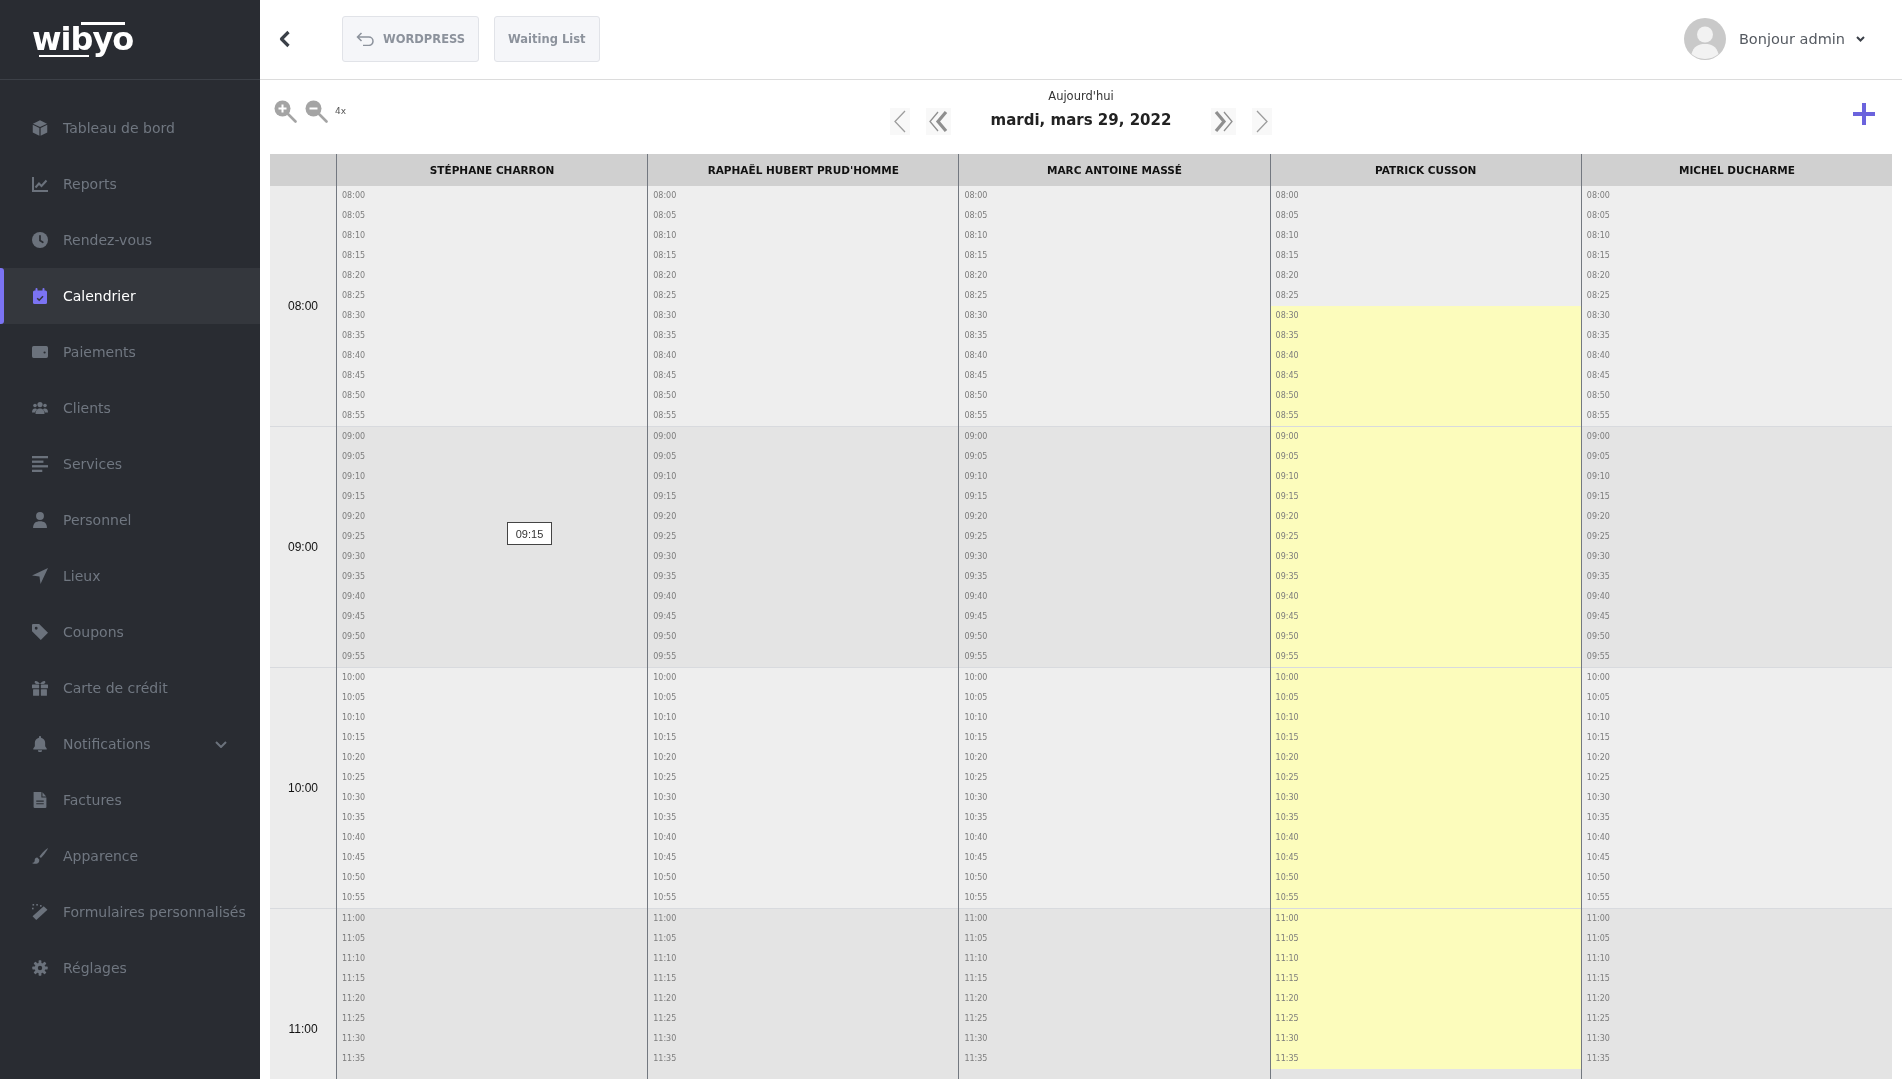 The image size is (1902, 1079). Describe the element at coordinates (1425, 316) in the screenshot. I see `time-slot: 08:30` at that location.